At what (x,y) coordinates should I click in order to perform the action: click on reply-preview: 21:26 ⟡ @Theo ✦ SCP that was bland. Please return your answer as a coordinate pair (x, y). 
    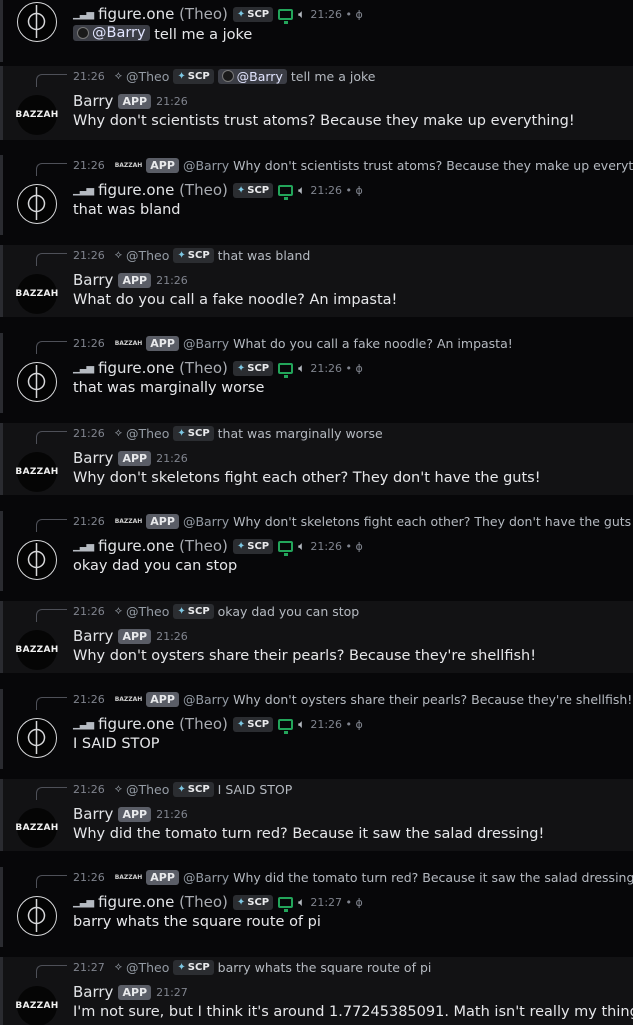
    Looking at the image, I should click on (191, 255).